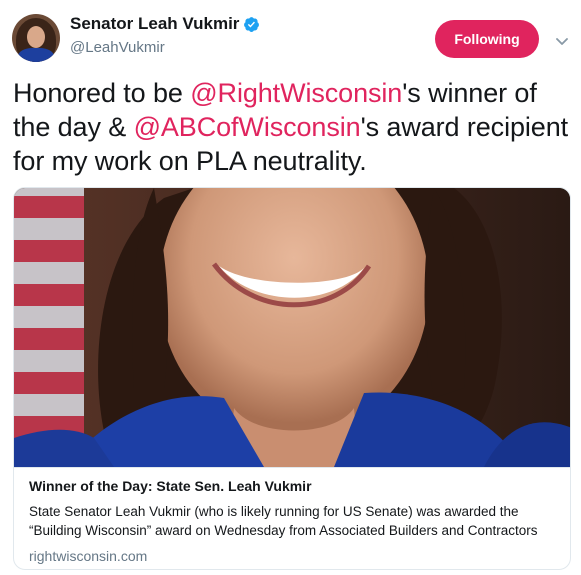  I want to click on author-name-row: Senator Leah Vukmir, so click(165, 24).